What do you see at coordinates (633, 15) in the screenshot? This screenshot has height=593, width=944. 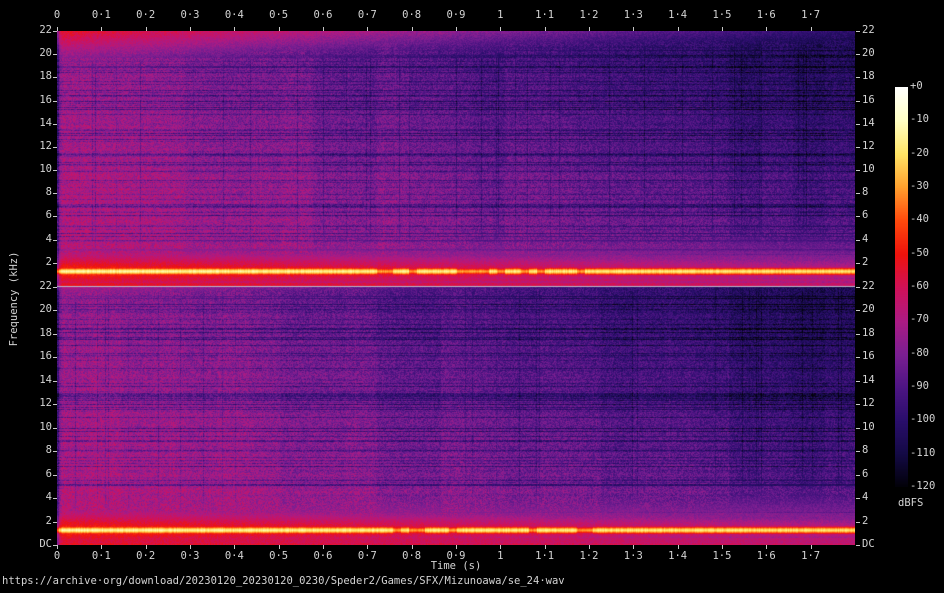 I see `time-tick-label: 1·3` at bounding box center [633, 15].